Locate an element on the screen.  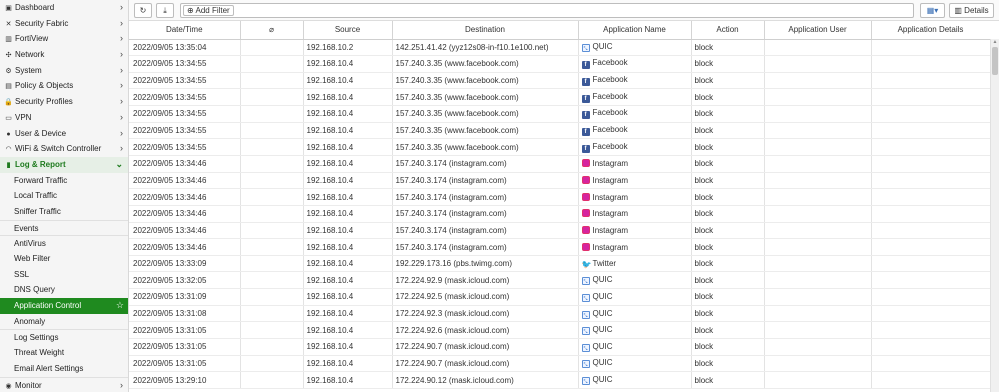
sidebar-item-policy-objects: ▤ Policy & Objects › is located at coordinates (64, 86).